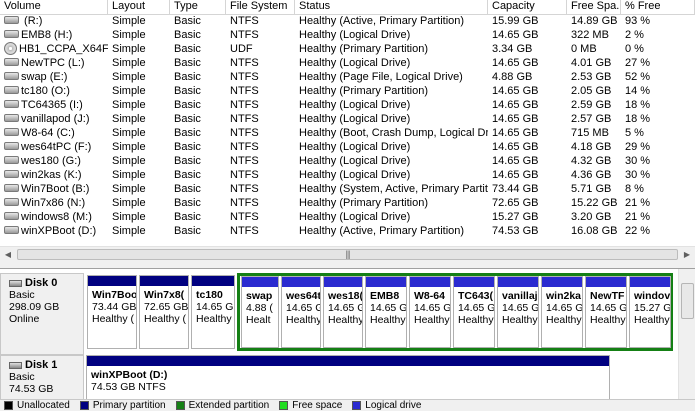 Image resolution: width=695 pixels, height=411 pixels. What do you see at coordinates (213, 312) in the screenshot?
I see `partition-2: tc180 14.65 G Healthy` at bounding box center [213, 312].